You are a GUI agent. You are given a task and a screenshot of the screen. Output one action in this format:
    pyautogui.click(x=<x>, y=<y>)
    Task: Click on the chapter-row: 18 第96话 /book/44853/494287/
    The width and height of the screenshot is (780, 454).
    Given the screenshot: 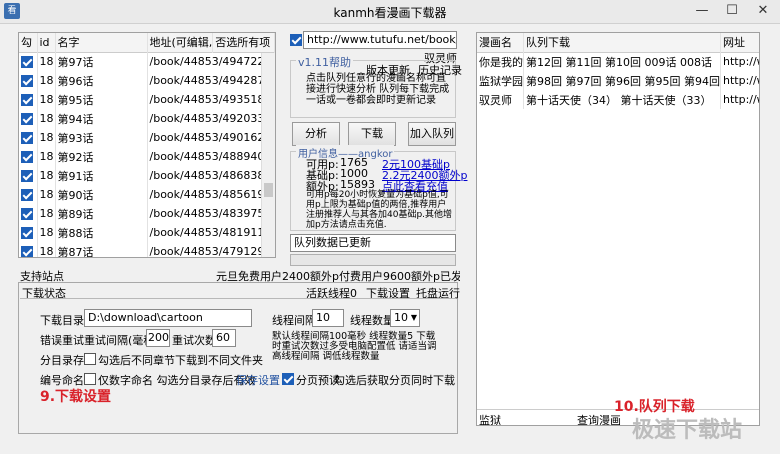 What is the action you would take?
    pyautogui.click(x=147, y=80)
    